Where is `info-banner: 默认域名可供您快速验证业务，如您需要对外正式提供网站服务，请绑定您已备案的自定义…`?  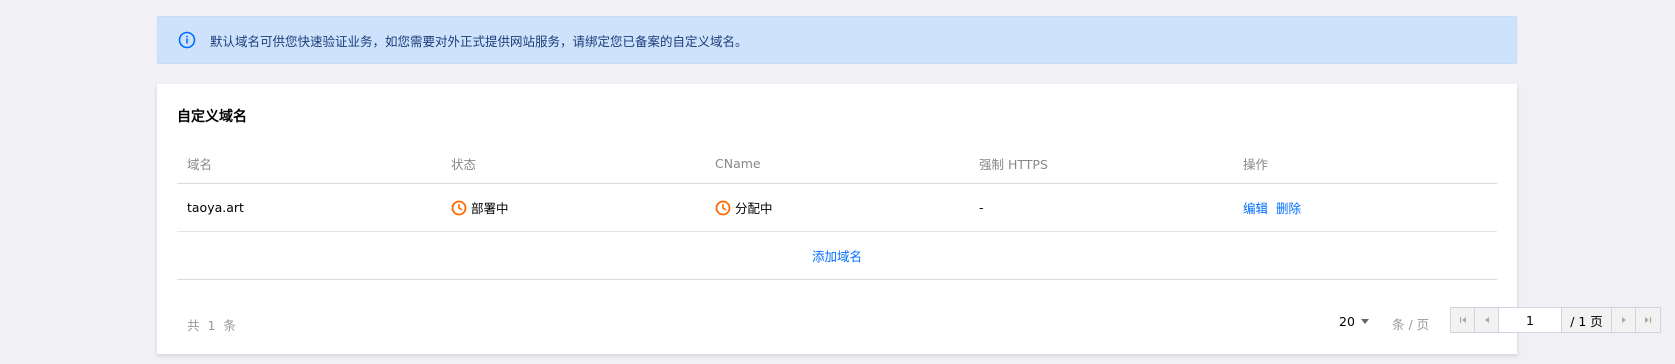
info-banner: 默认域名可供您快速验证业务，如您需要对外正式提供网站服务，请绑定您已备案的自定义… is located at coordinates (837, 40).